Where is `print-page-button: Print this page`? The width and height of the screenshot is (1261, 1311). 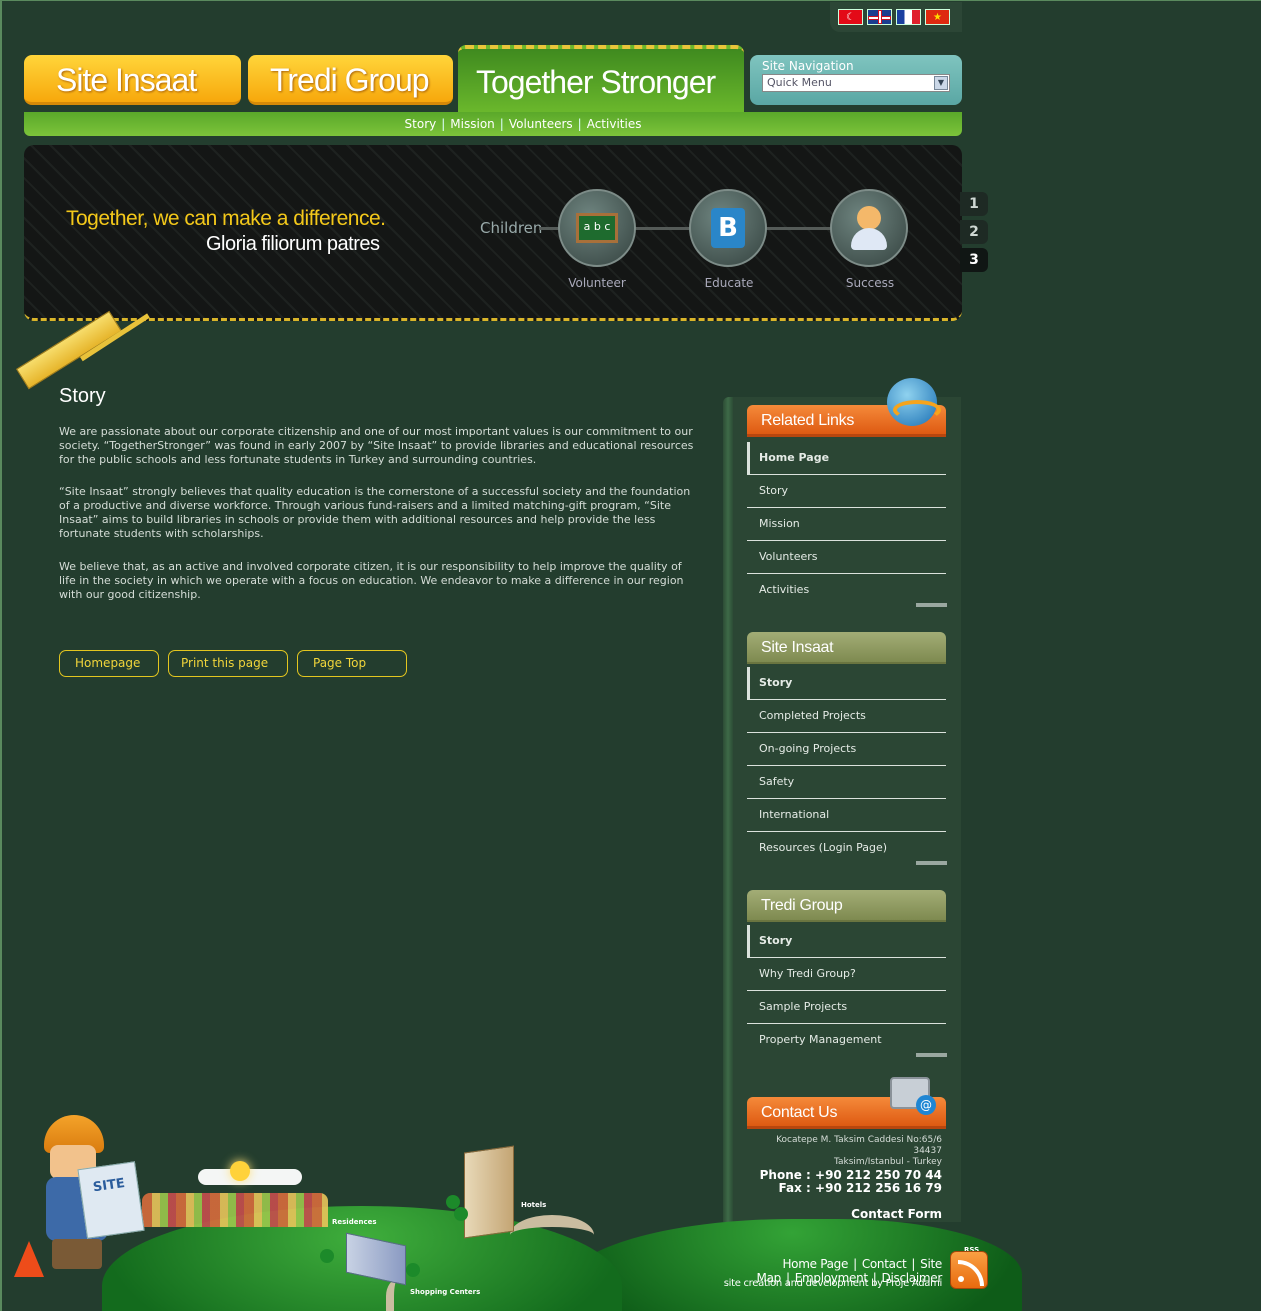 print-page-button: Print this page is located at coordinates (228, 663).